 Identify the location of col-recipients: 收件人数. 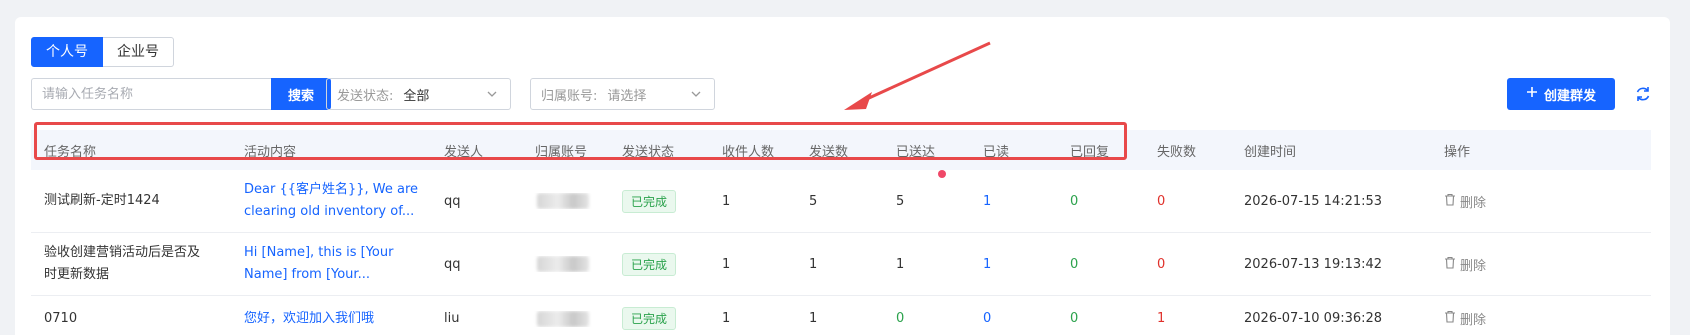
(748, 152).